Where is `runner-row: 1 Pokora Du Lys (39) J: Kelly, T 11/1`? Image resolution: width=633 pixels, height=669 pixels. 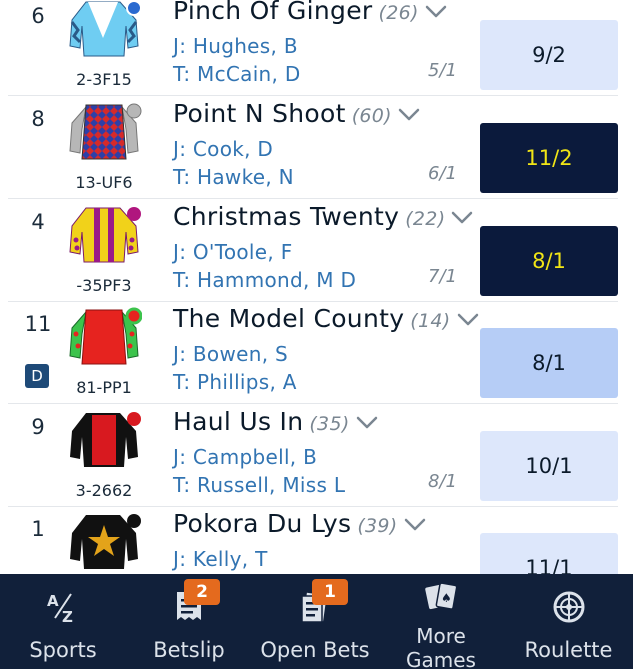
runner-row: 1 Pokora Du Lys (39) J: Kelly, T 11/1 is located at coordinates (313, 540).